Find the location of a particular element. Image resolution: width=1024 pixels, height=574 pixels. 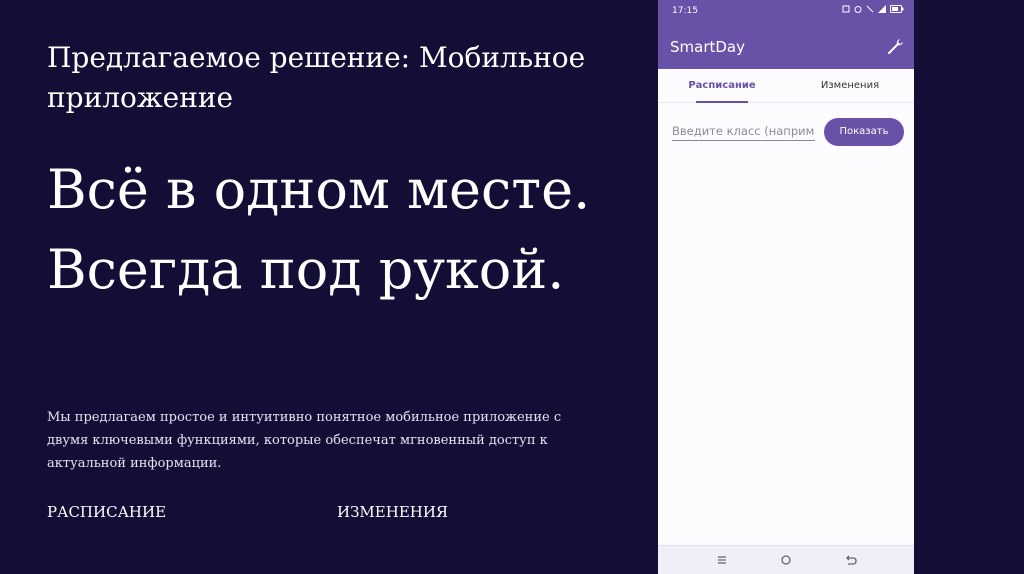

class-input: Введите класс (наприм is located at coordinates (743, 129).